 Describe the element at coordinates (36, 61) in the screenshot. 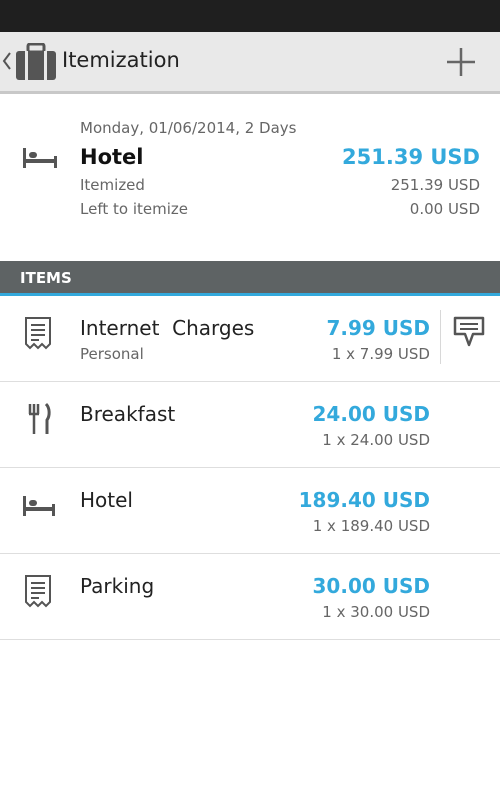

I see `briefcase-icon` at that location.